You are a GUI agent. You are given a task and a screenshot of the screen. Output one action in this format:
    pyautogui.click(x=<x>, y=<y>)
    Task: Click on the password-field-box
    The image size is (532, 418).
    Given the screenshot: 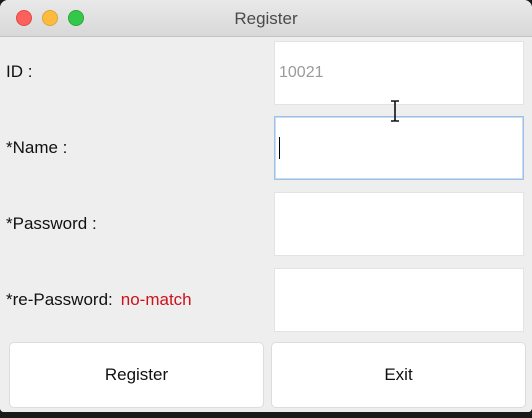 What is the action you would take?
    pyautogui.click(x=399, y=224)
    